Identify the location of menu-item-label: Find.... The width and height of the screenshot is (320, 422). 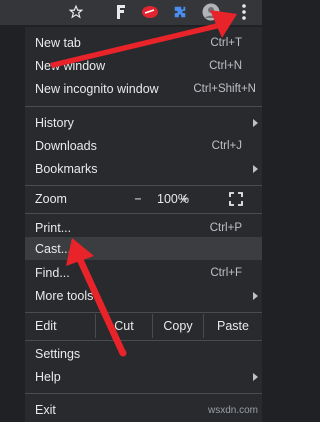
(52, 273).